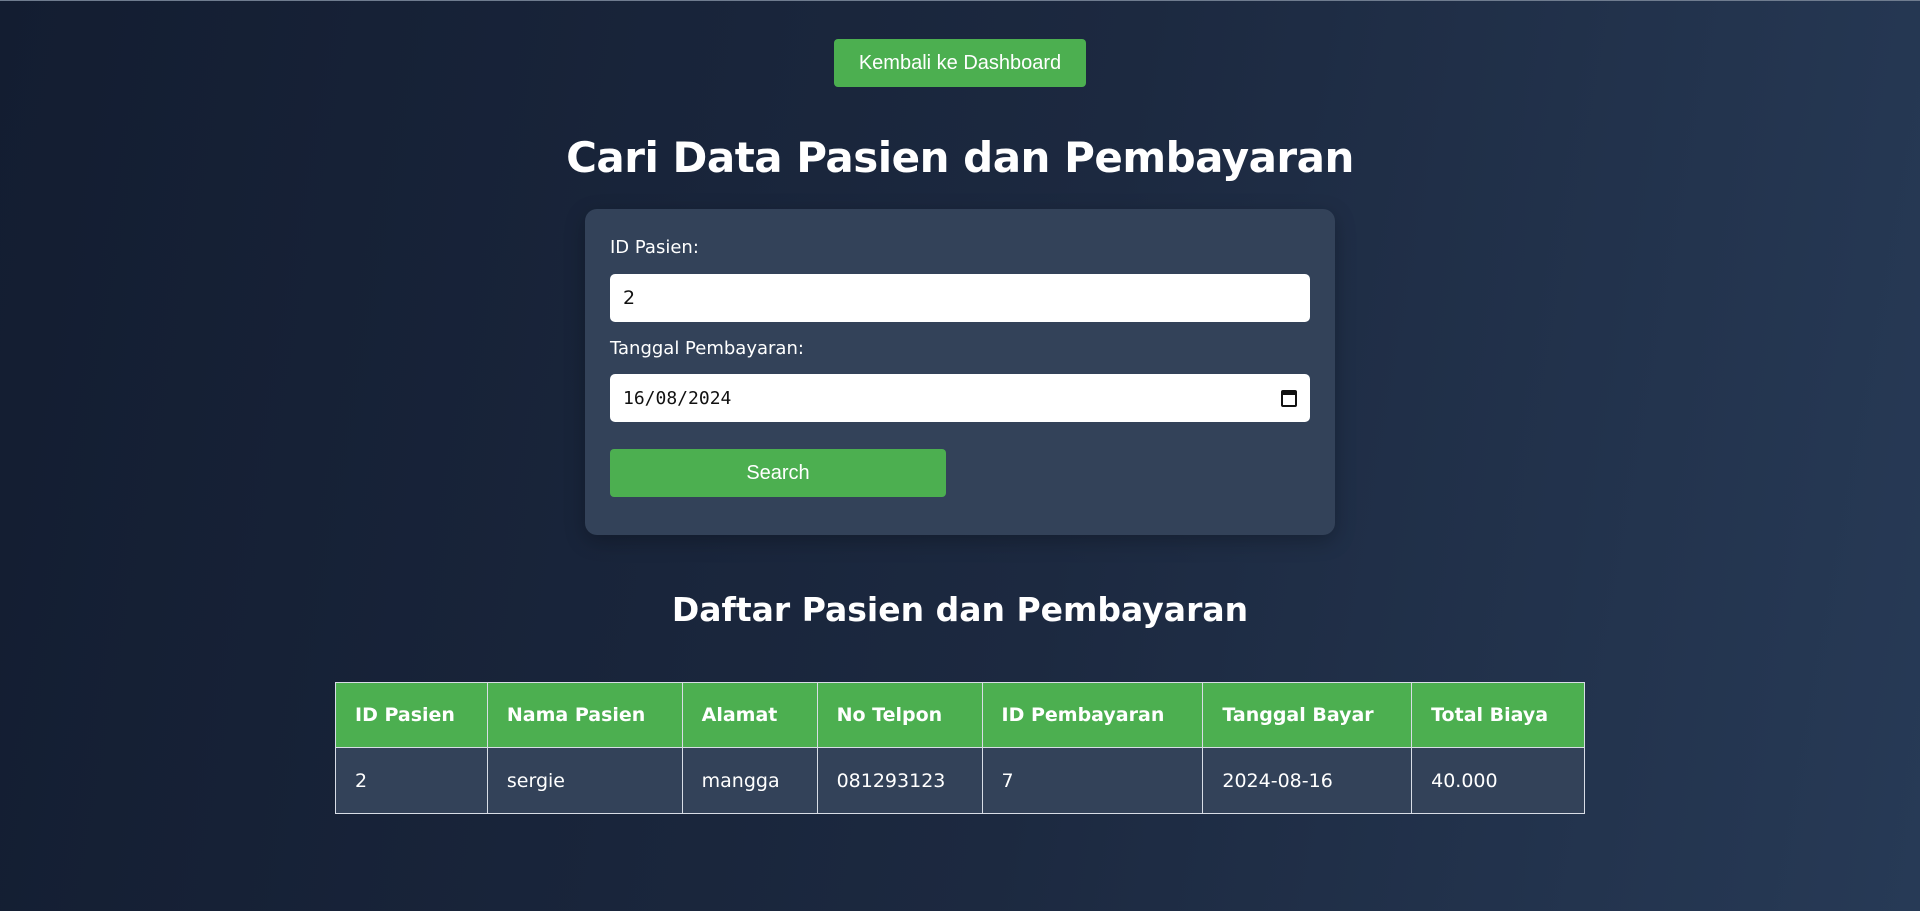 The height and width of the screenshot is (911, 1920). I want to click on patient-id-value: 2, so click(629, 298).